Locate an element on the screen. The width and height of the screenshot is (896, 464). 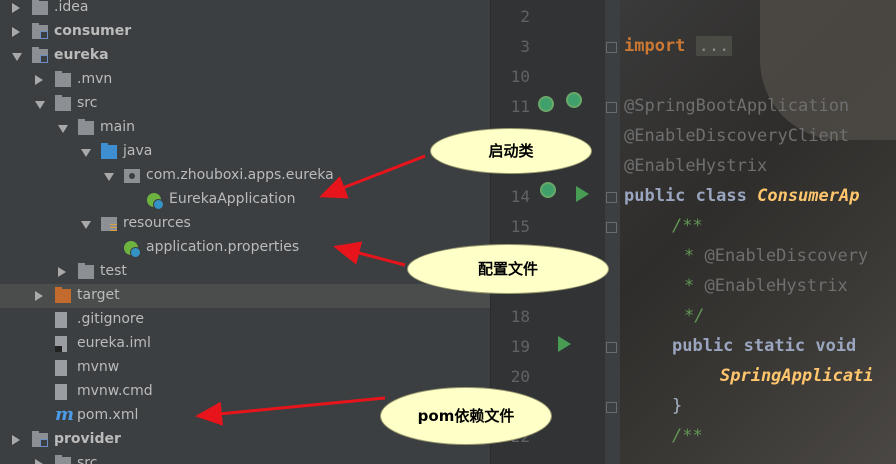
code-line-main-method: public static void is located at coordinates (764, 346).